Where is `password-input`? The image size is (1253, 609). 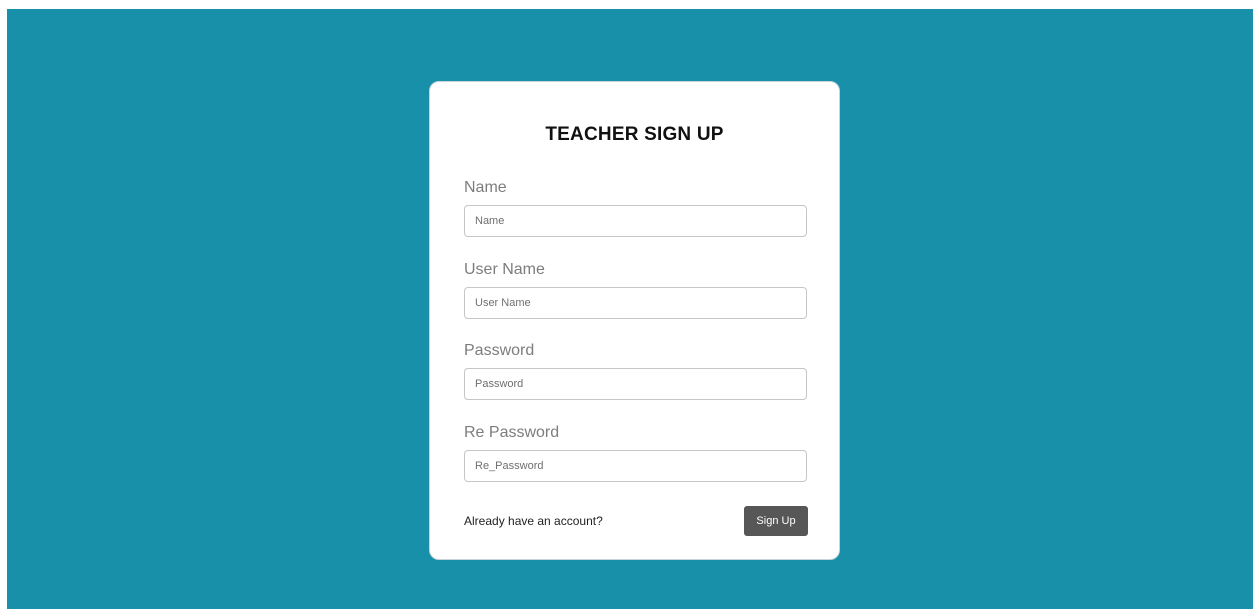
password-input is located at coordinates (635, 384).